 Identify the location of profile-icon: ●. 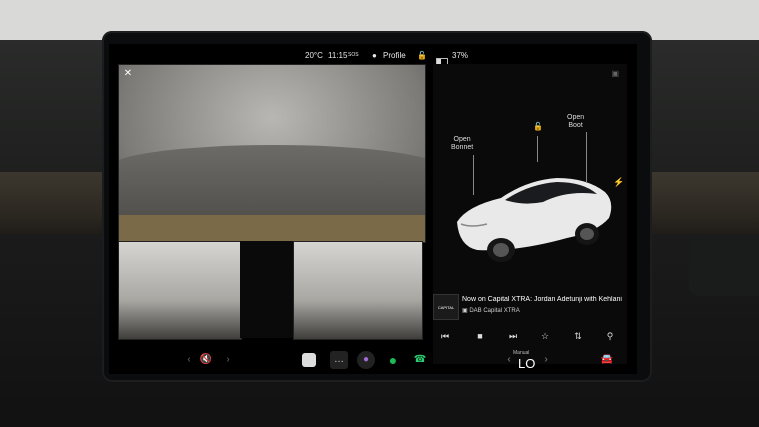
(374, 55).